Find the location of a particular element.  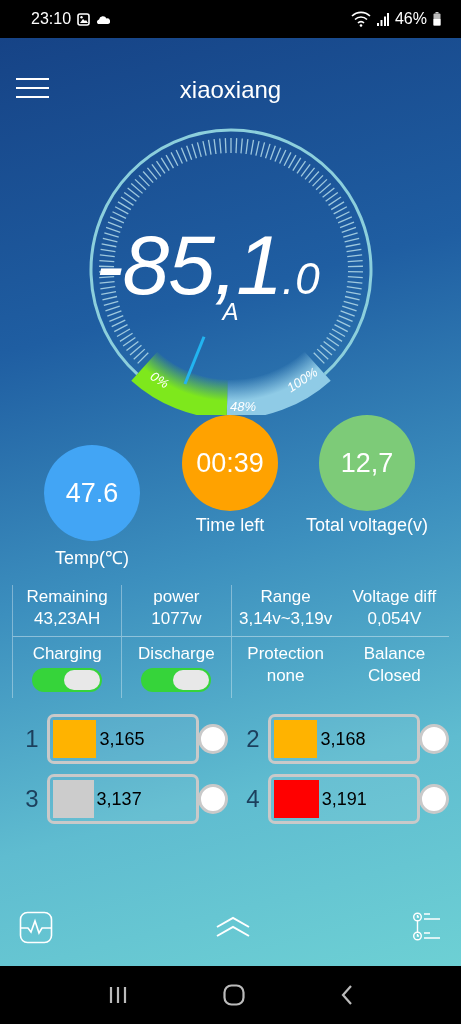

stat-label: Range is located at coordinates (285, 597).